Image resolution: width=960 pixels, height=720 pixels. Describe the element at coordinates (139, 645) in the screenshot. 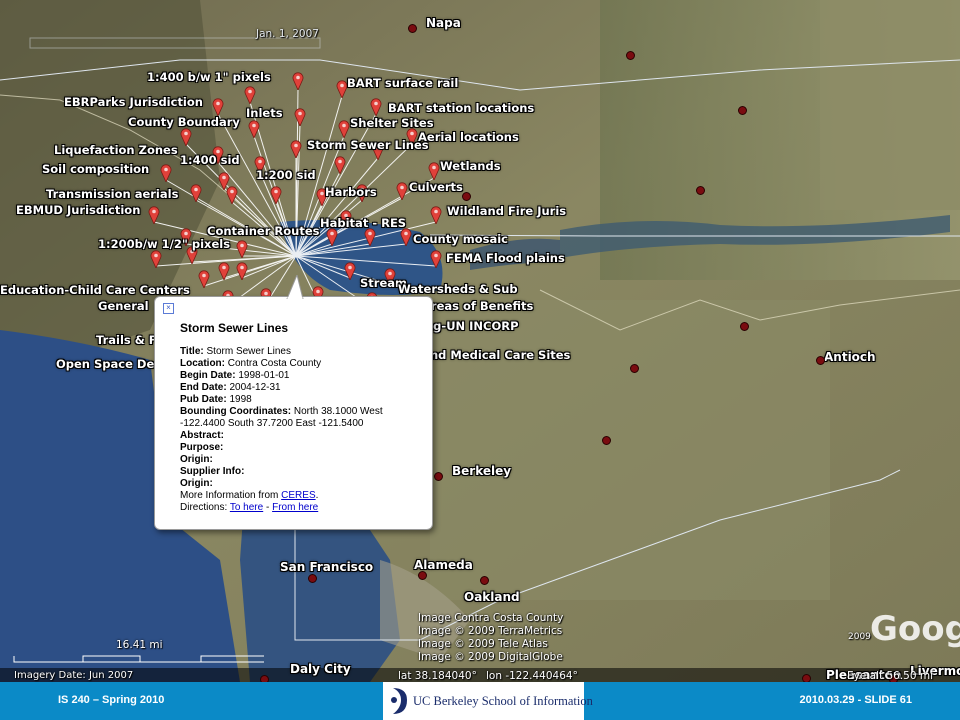

I see `scale-label: 16.41 mi` at that location.